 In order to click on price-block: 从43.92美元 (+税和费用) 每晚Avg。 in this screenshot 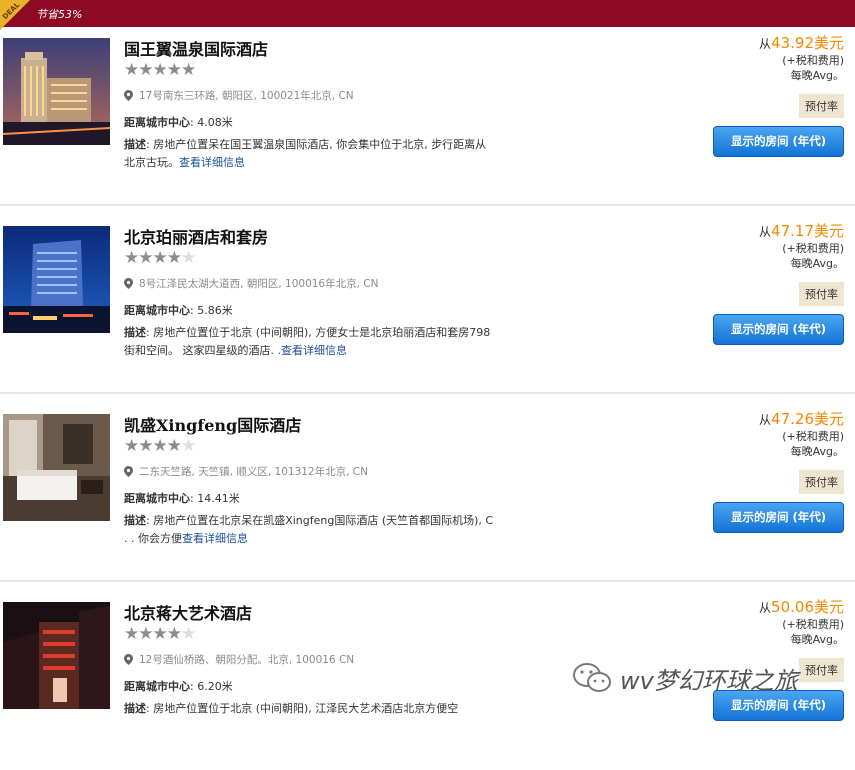, I will do `click(801, 58)`.